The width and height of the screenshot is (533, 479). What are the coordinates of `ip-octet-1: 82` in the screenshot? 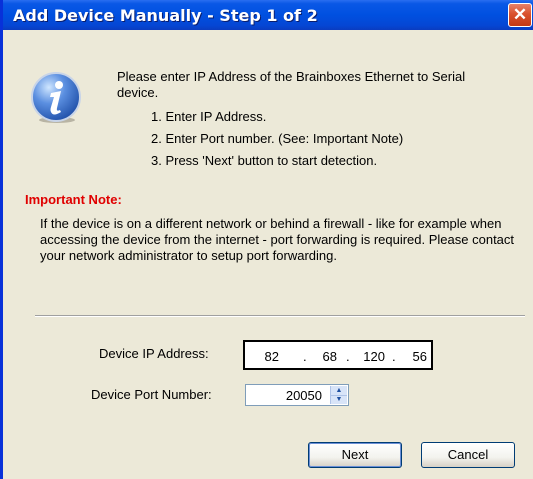 It's located at (267, 356).